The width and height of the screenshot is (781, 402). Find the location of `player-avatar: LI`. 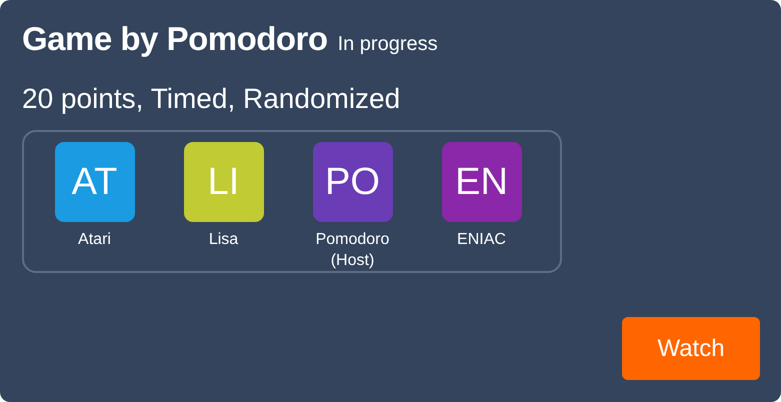

player-avatar: LI is located at coordinates (224, 182).